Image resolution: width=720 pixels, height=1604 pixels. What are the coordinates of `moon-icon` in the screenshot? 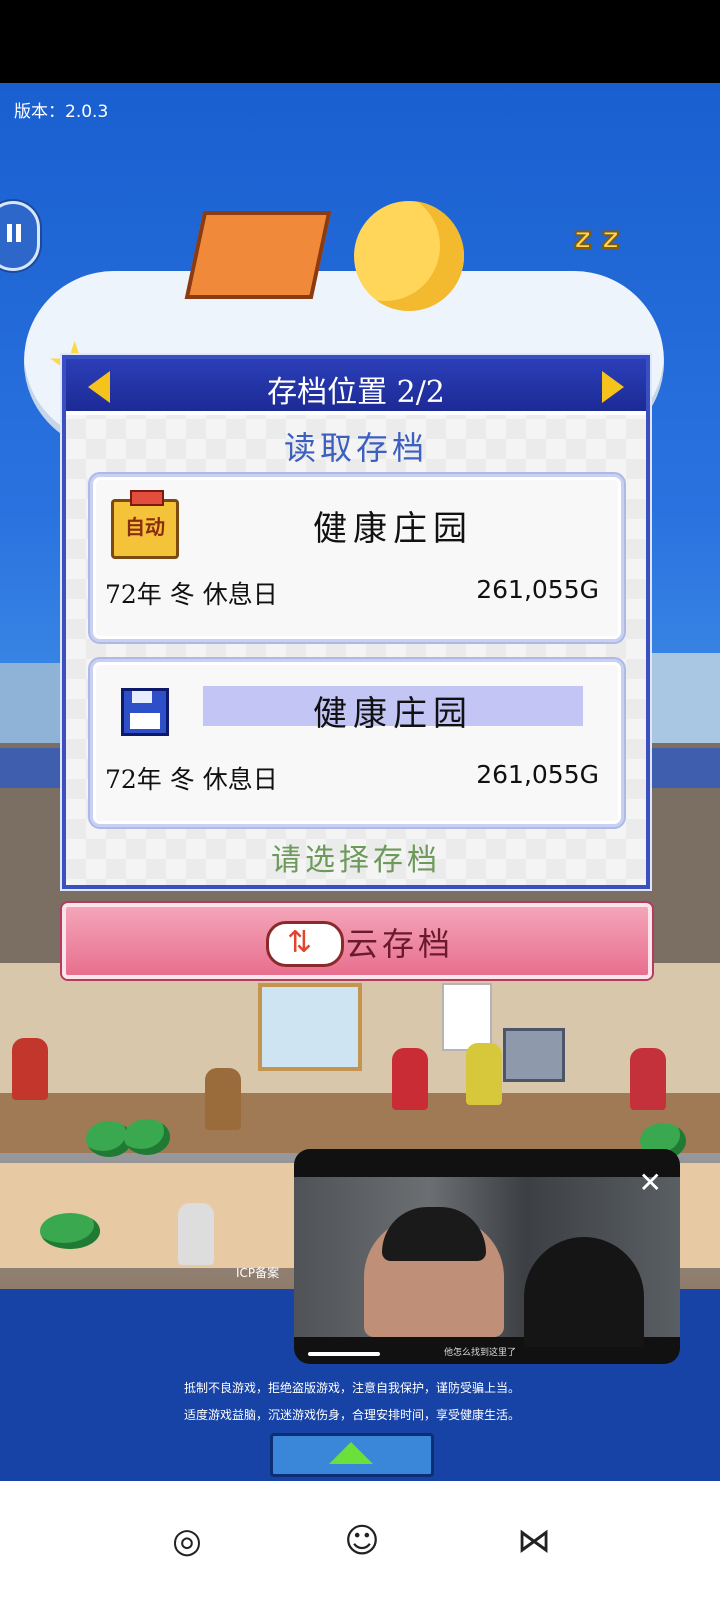 It's located at (409, 256).